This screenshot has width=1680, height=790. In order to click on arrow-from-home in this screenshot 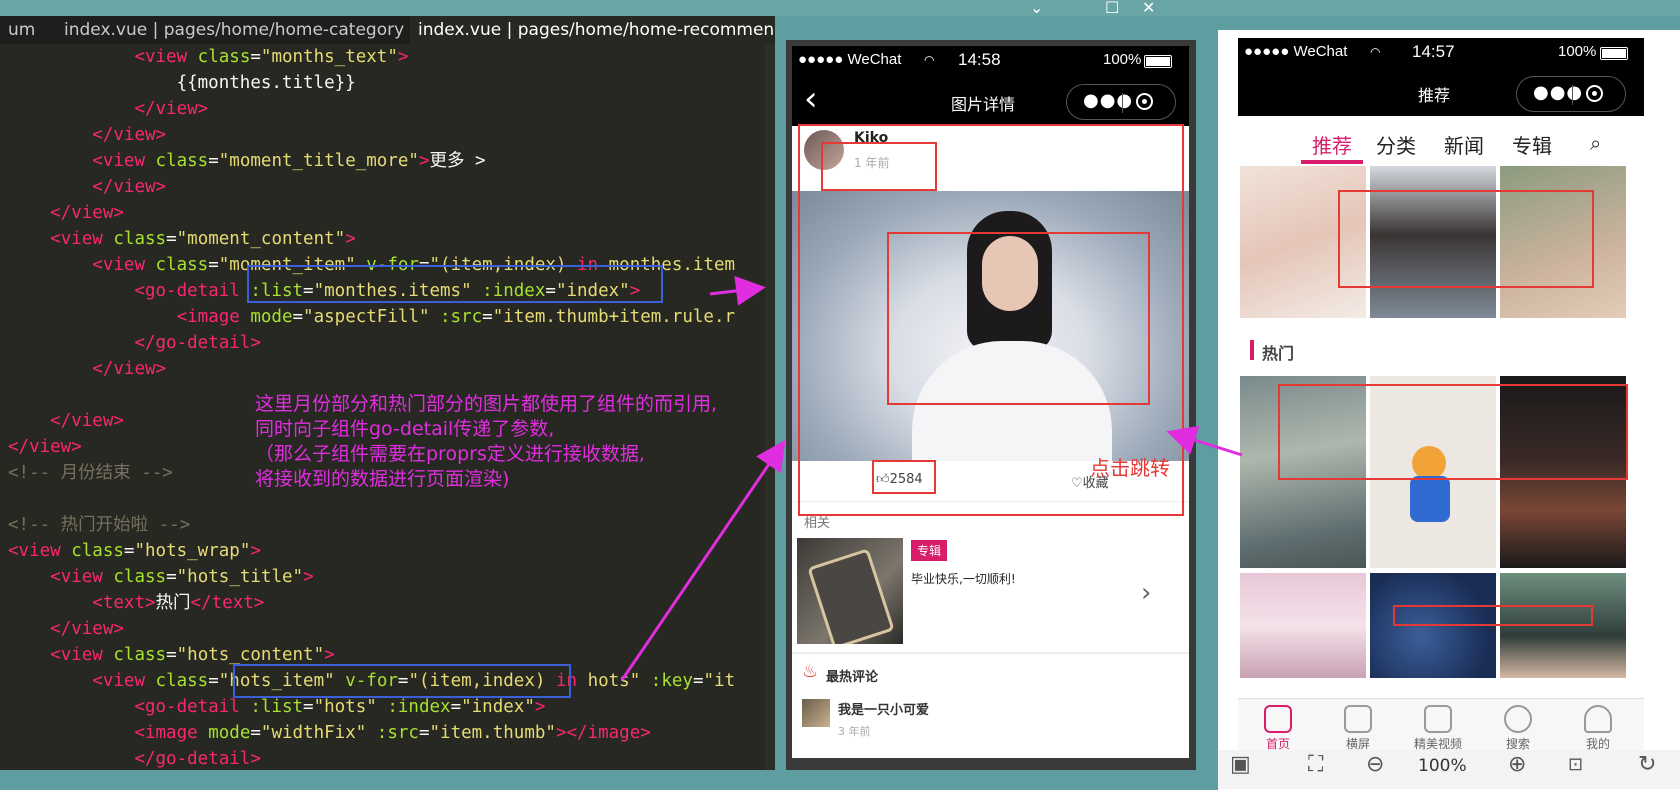, I will do `click(1204, 441)`.